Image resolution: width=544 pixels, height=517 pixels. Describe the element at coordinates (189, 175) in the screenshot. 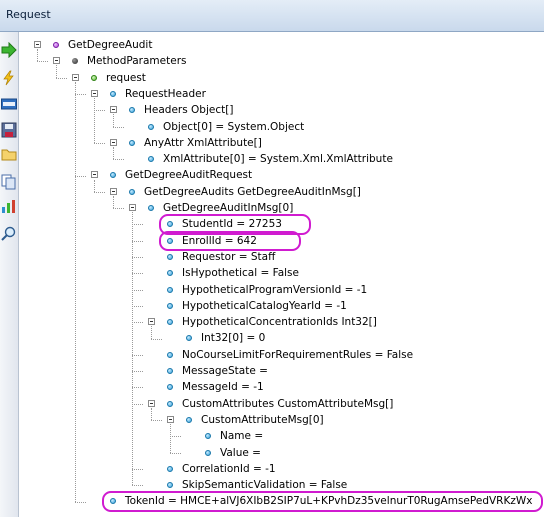

I see `tree-node-label: GetDegreeAuditRequest` at that location.